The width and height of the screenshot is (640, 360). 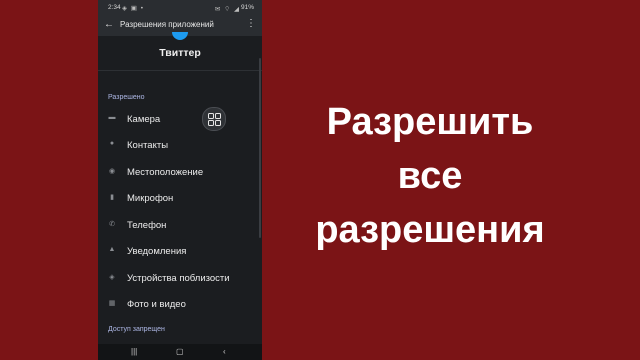 What do you see at coordinates (260, 148) in the screenshot?
I see `scrollbar` at bounding box center [260, 148].